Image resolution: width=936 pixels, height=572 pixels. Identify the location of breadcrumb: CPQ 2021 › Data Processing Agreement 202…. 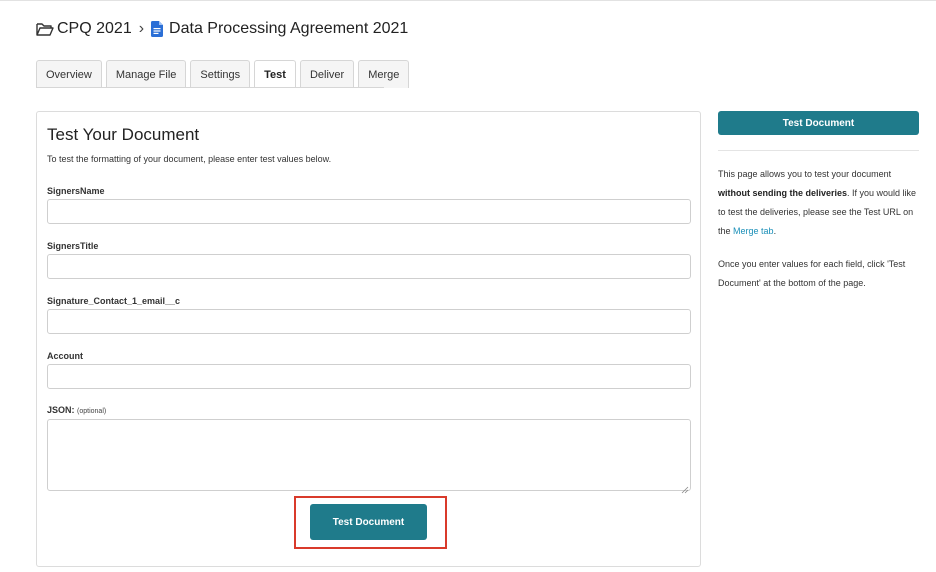
(222, 29).